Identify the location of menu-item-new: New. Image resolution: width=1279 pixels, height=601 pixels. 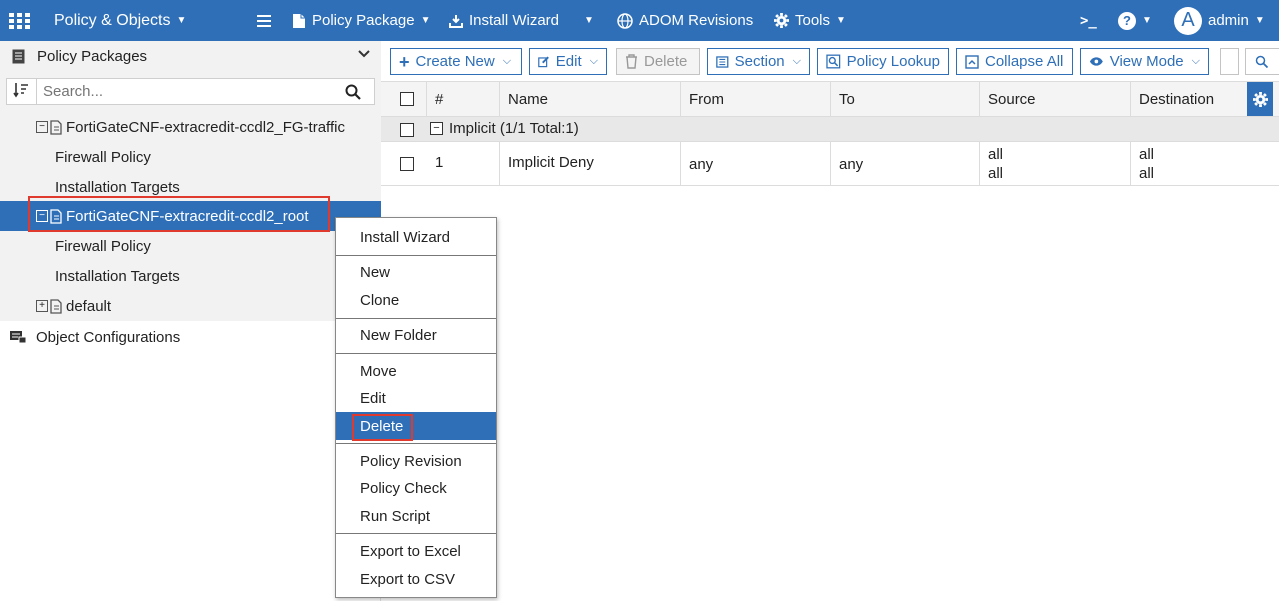
(416, 272).